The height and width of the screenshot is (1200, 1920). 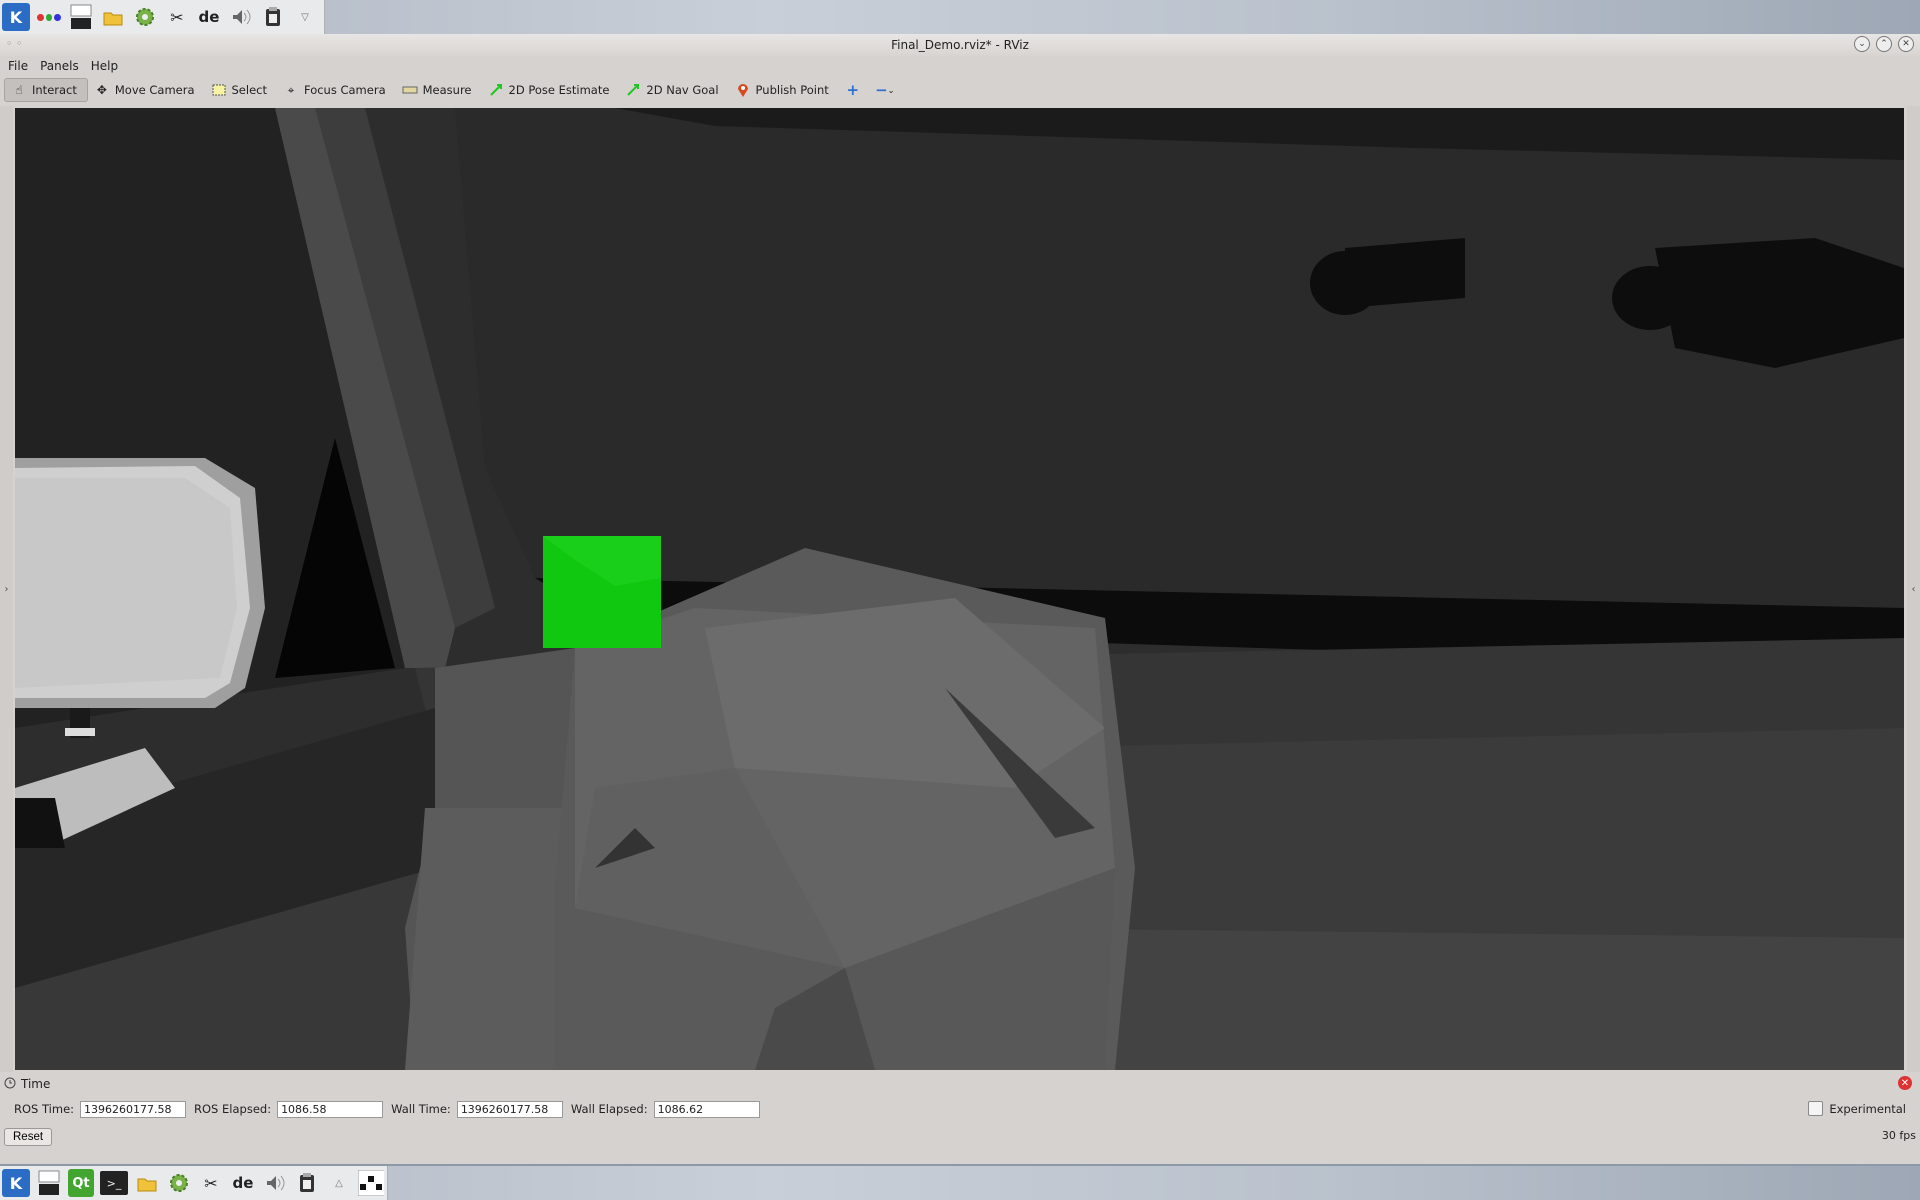 I want to click on terminal-icon: >_, so click(x=114, y=1183).